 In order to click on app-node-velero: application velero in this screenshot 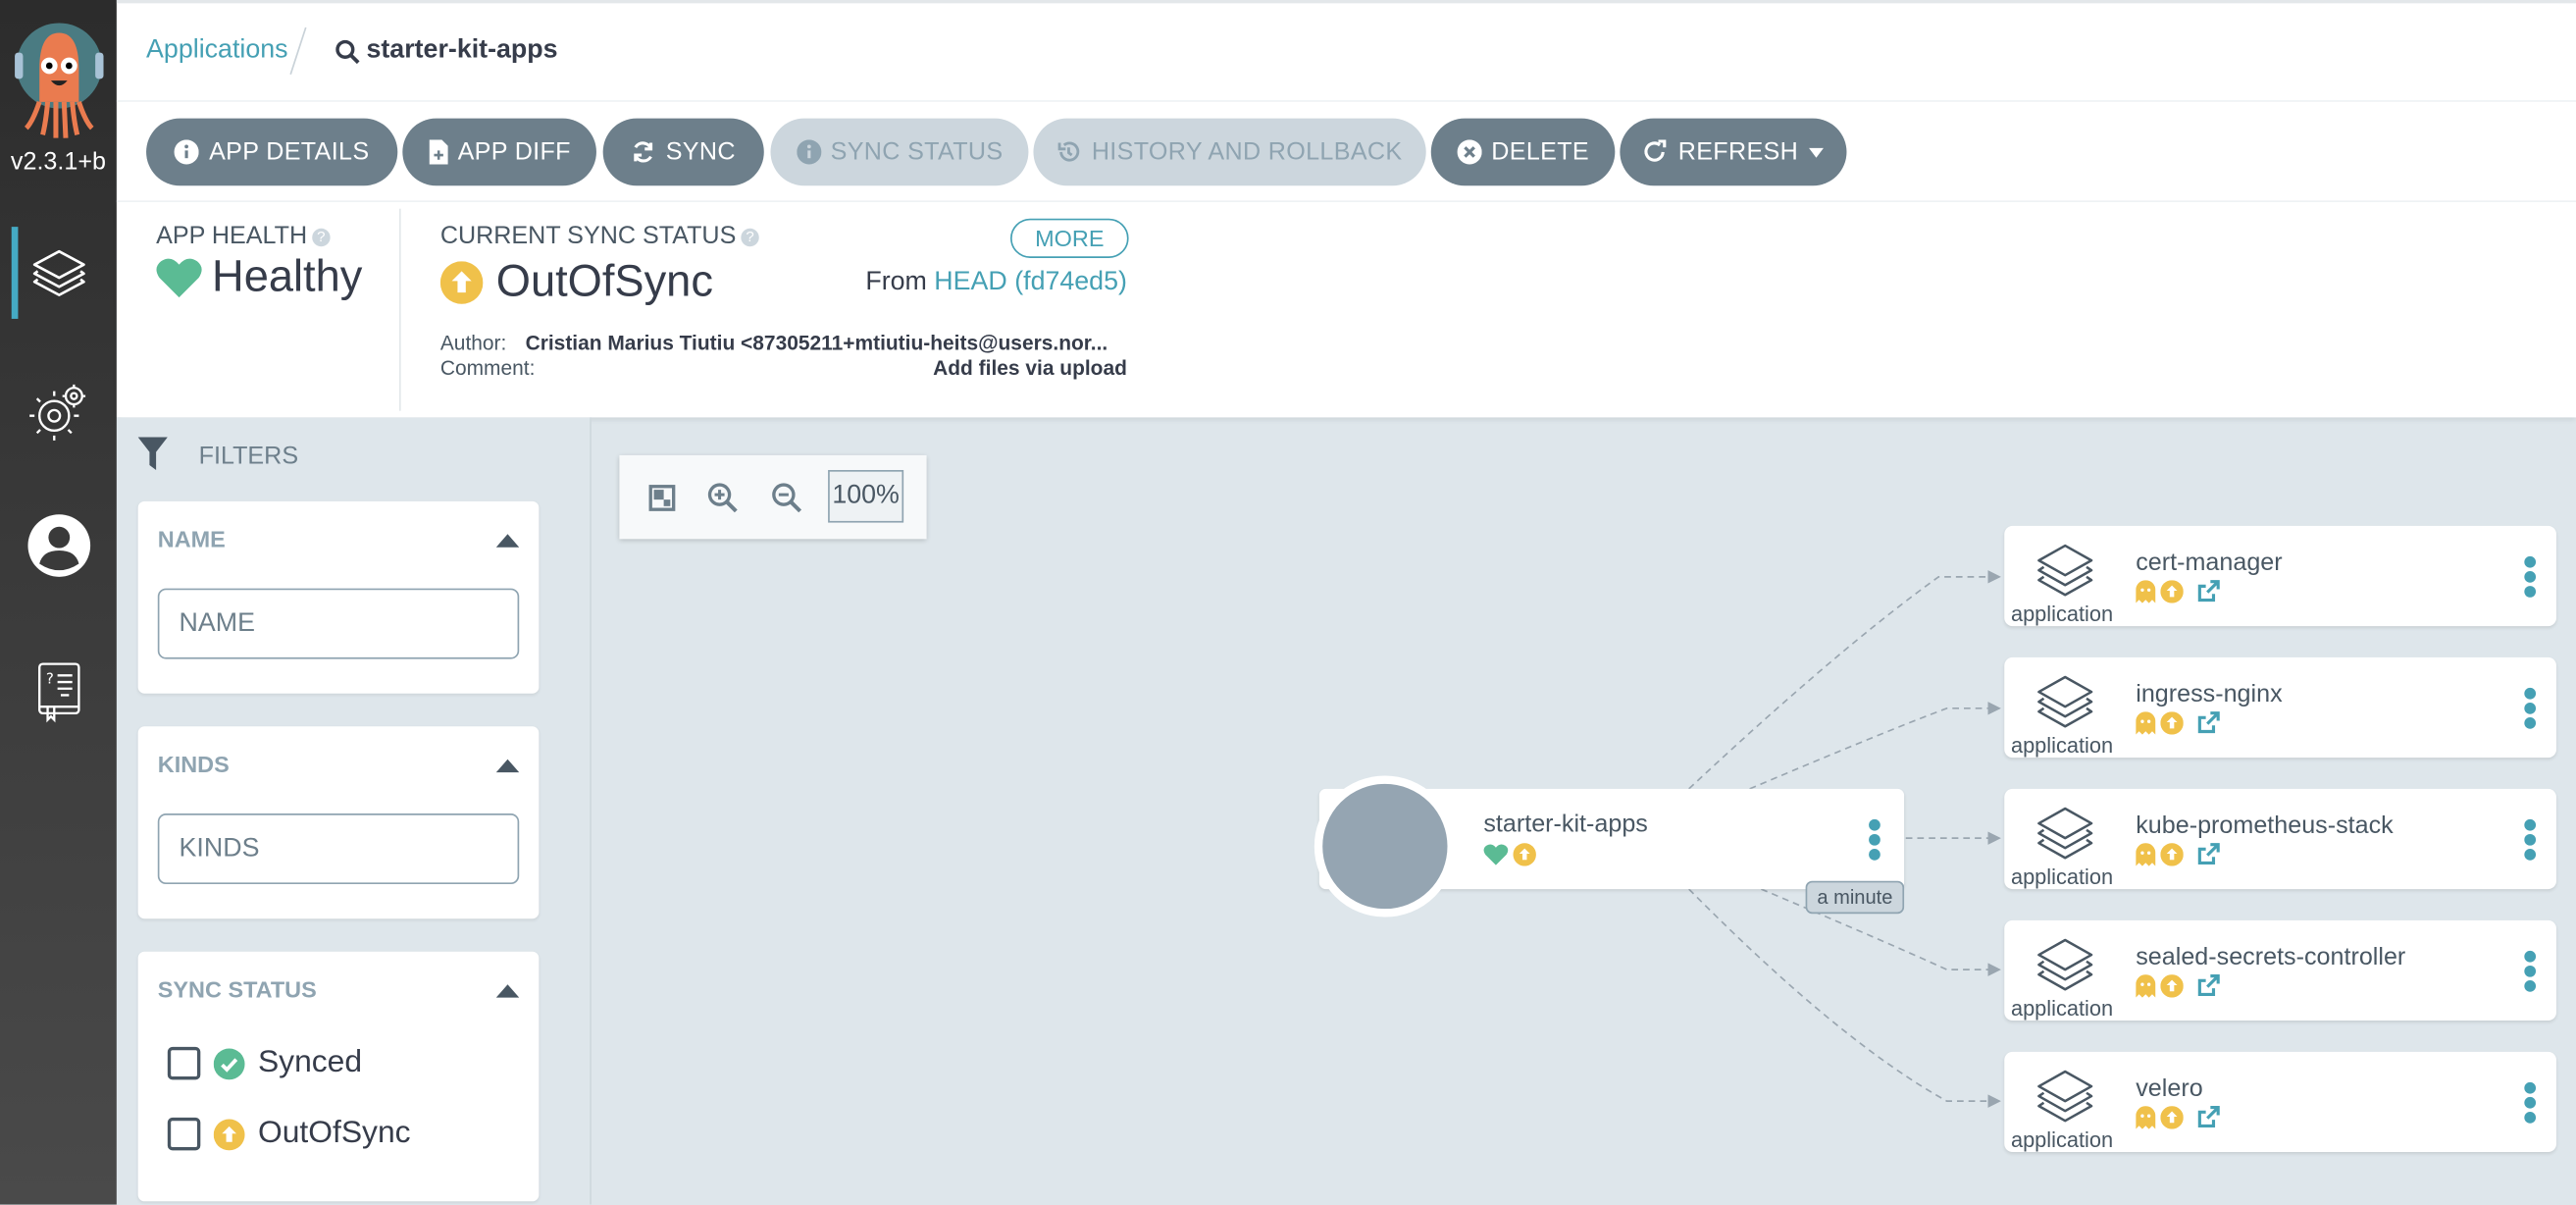, I will do `click(2280, 1102)`.